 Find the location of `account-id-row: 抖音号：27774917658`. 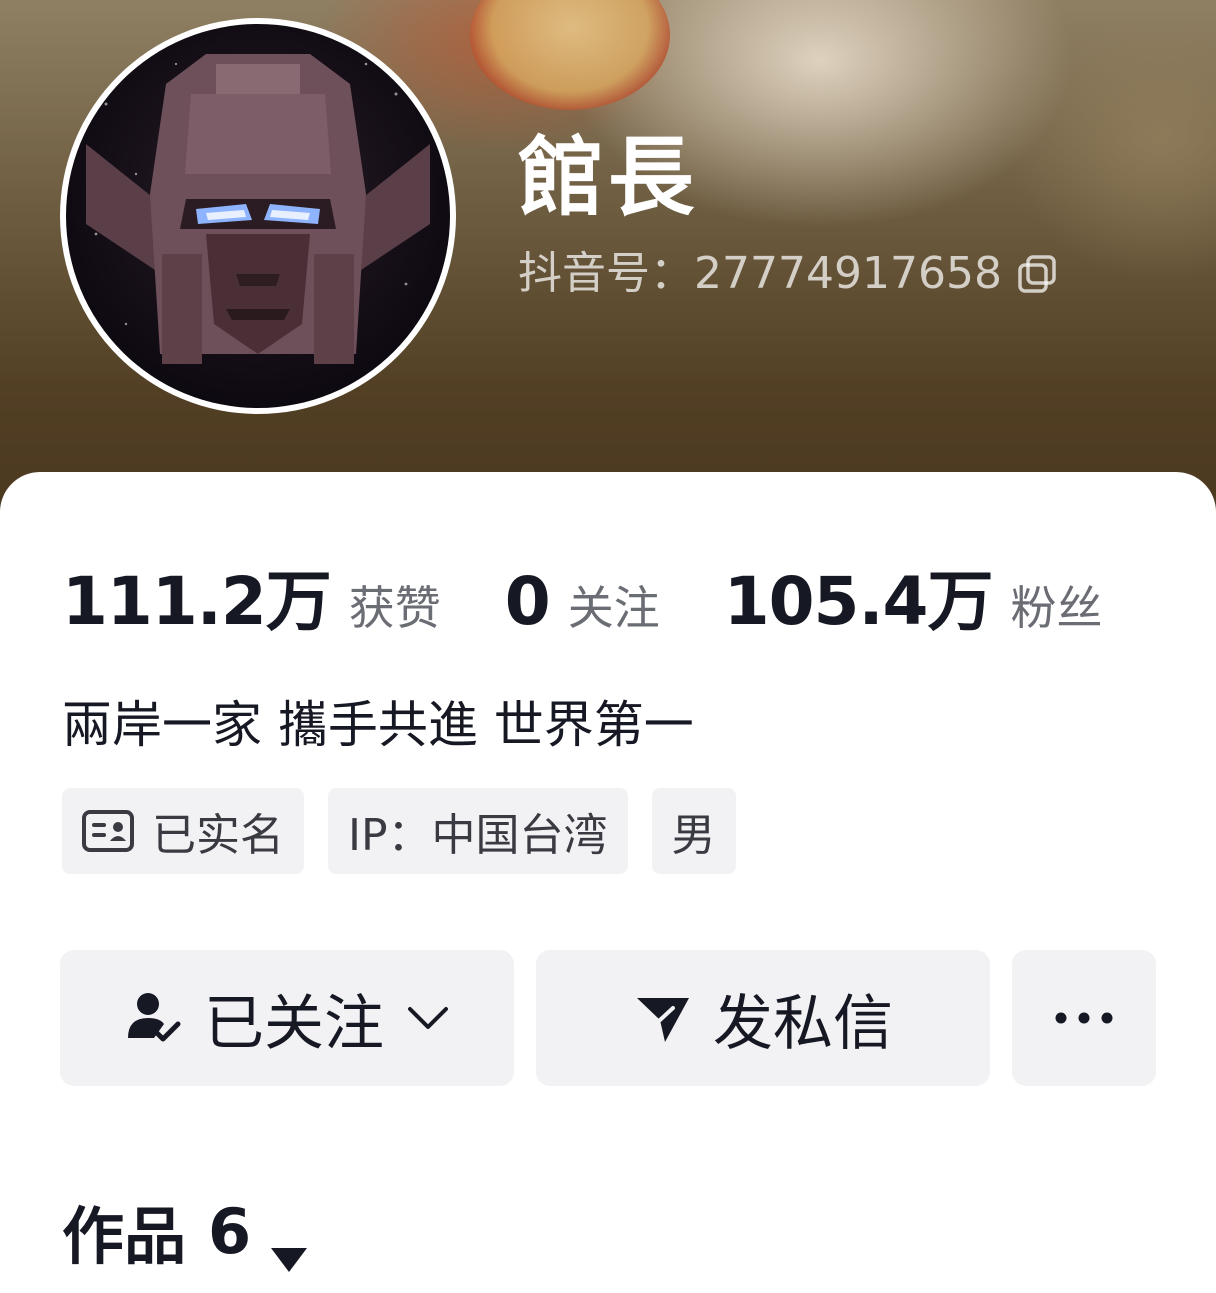

account-id-row: 抖音号：27774917658 is located at coordinates (788, 274).